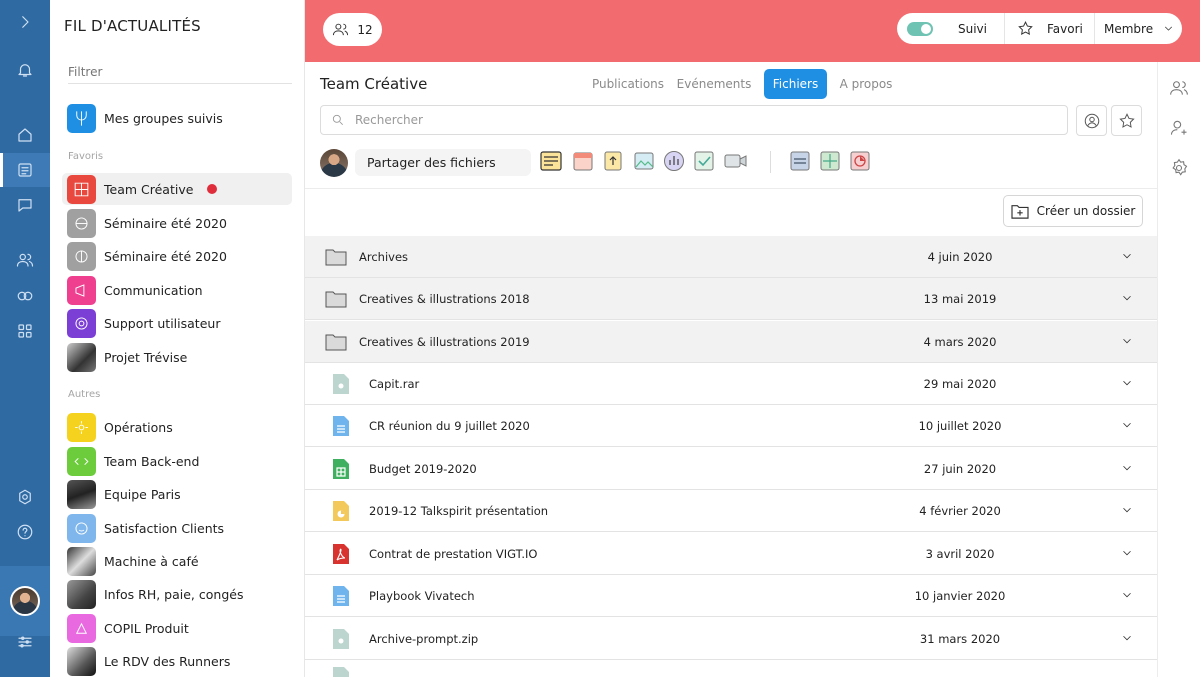 Image resolution: width=1200 pixels, height=677 pixels. What do you see at coordinates (453, 553) in the screenshot?
I see `file-name: Contrat de prestation VIGT.IO` at bounding box center [453, 553].